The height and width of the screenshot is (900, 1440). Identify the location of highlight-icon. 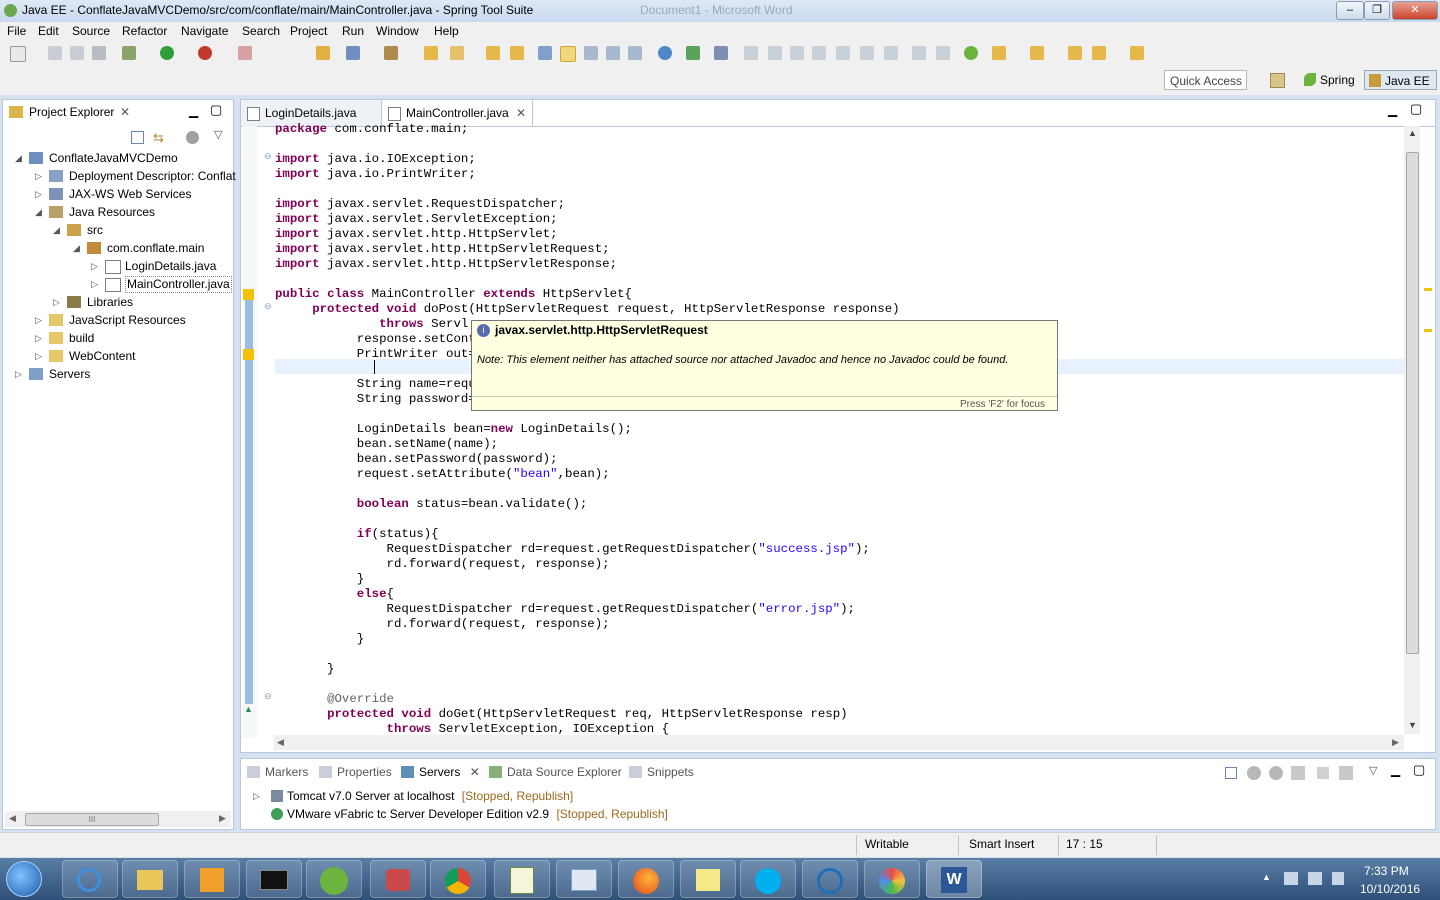
(568, 54).